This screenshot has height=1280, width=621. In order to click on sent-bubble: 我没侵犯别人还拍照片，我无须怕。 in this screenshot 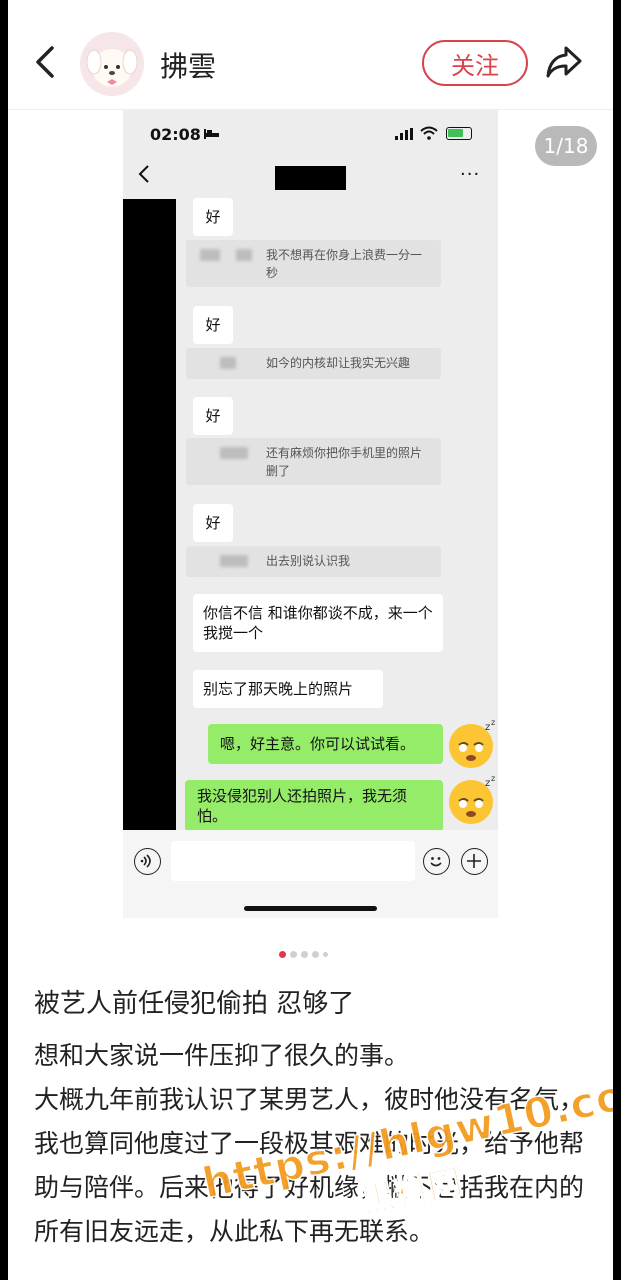, I will do `click(314, 806)`.